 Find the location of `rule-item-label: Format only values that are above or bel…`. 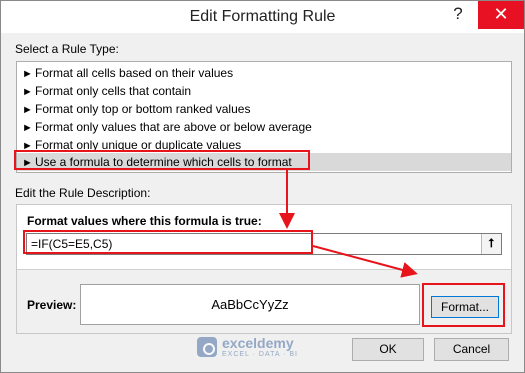

rule-item-label: Format only values that are above or bel… is located at coordinates (173, 127).